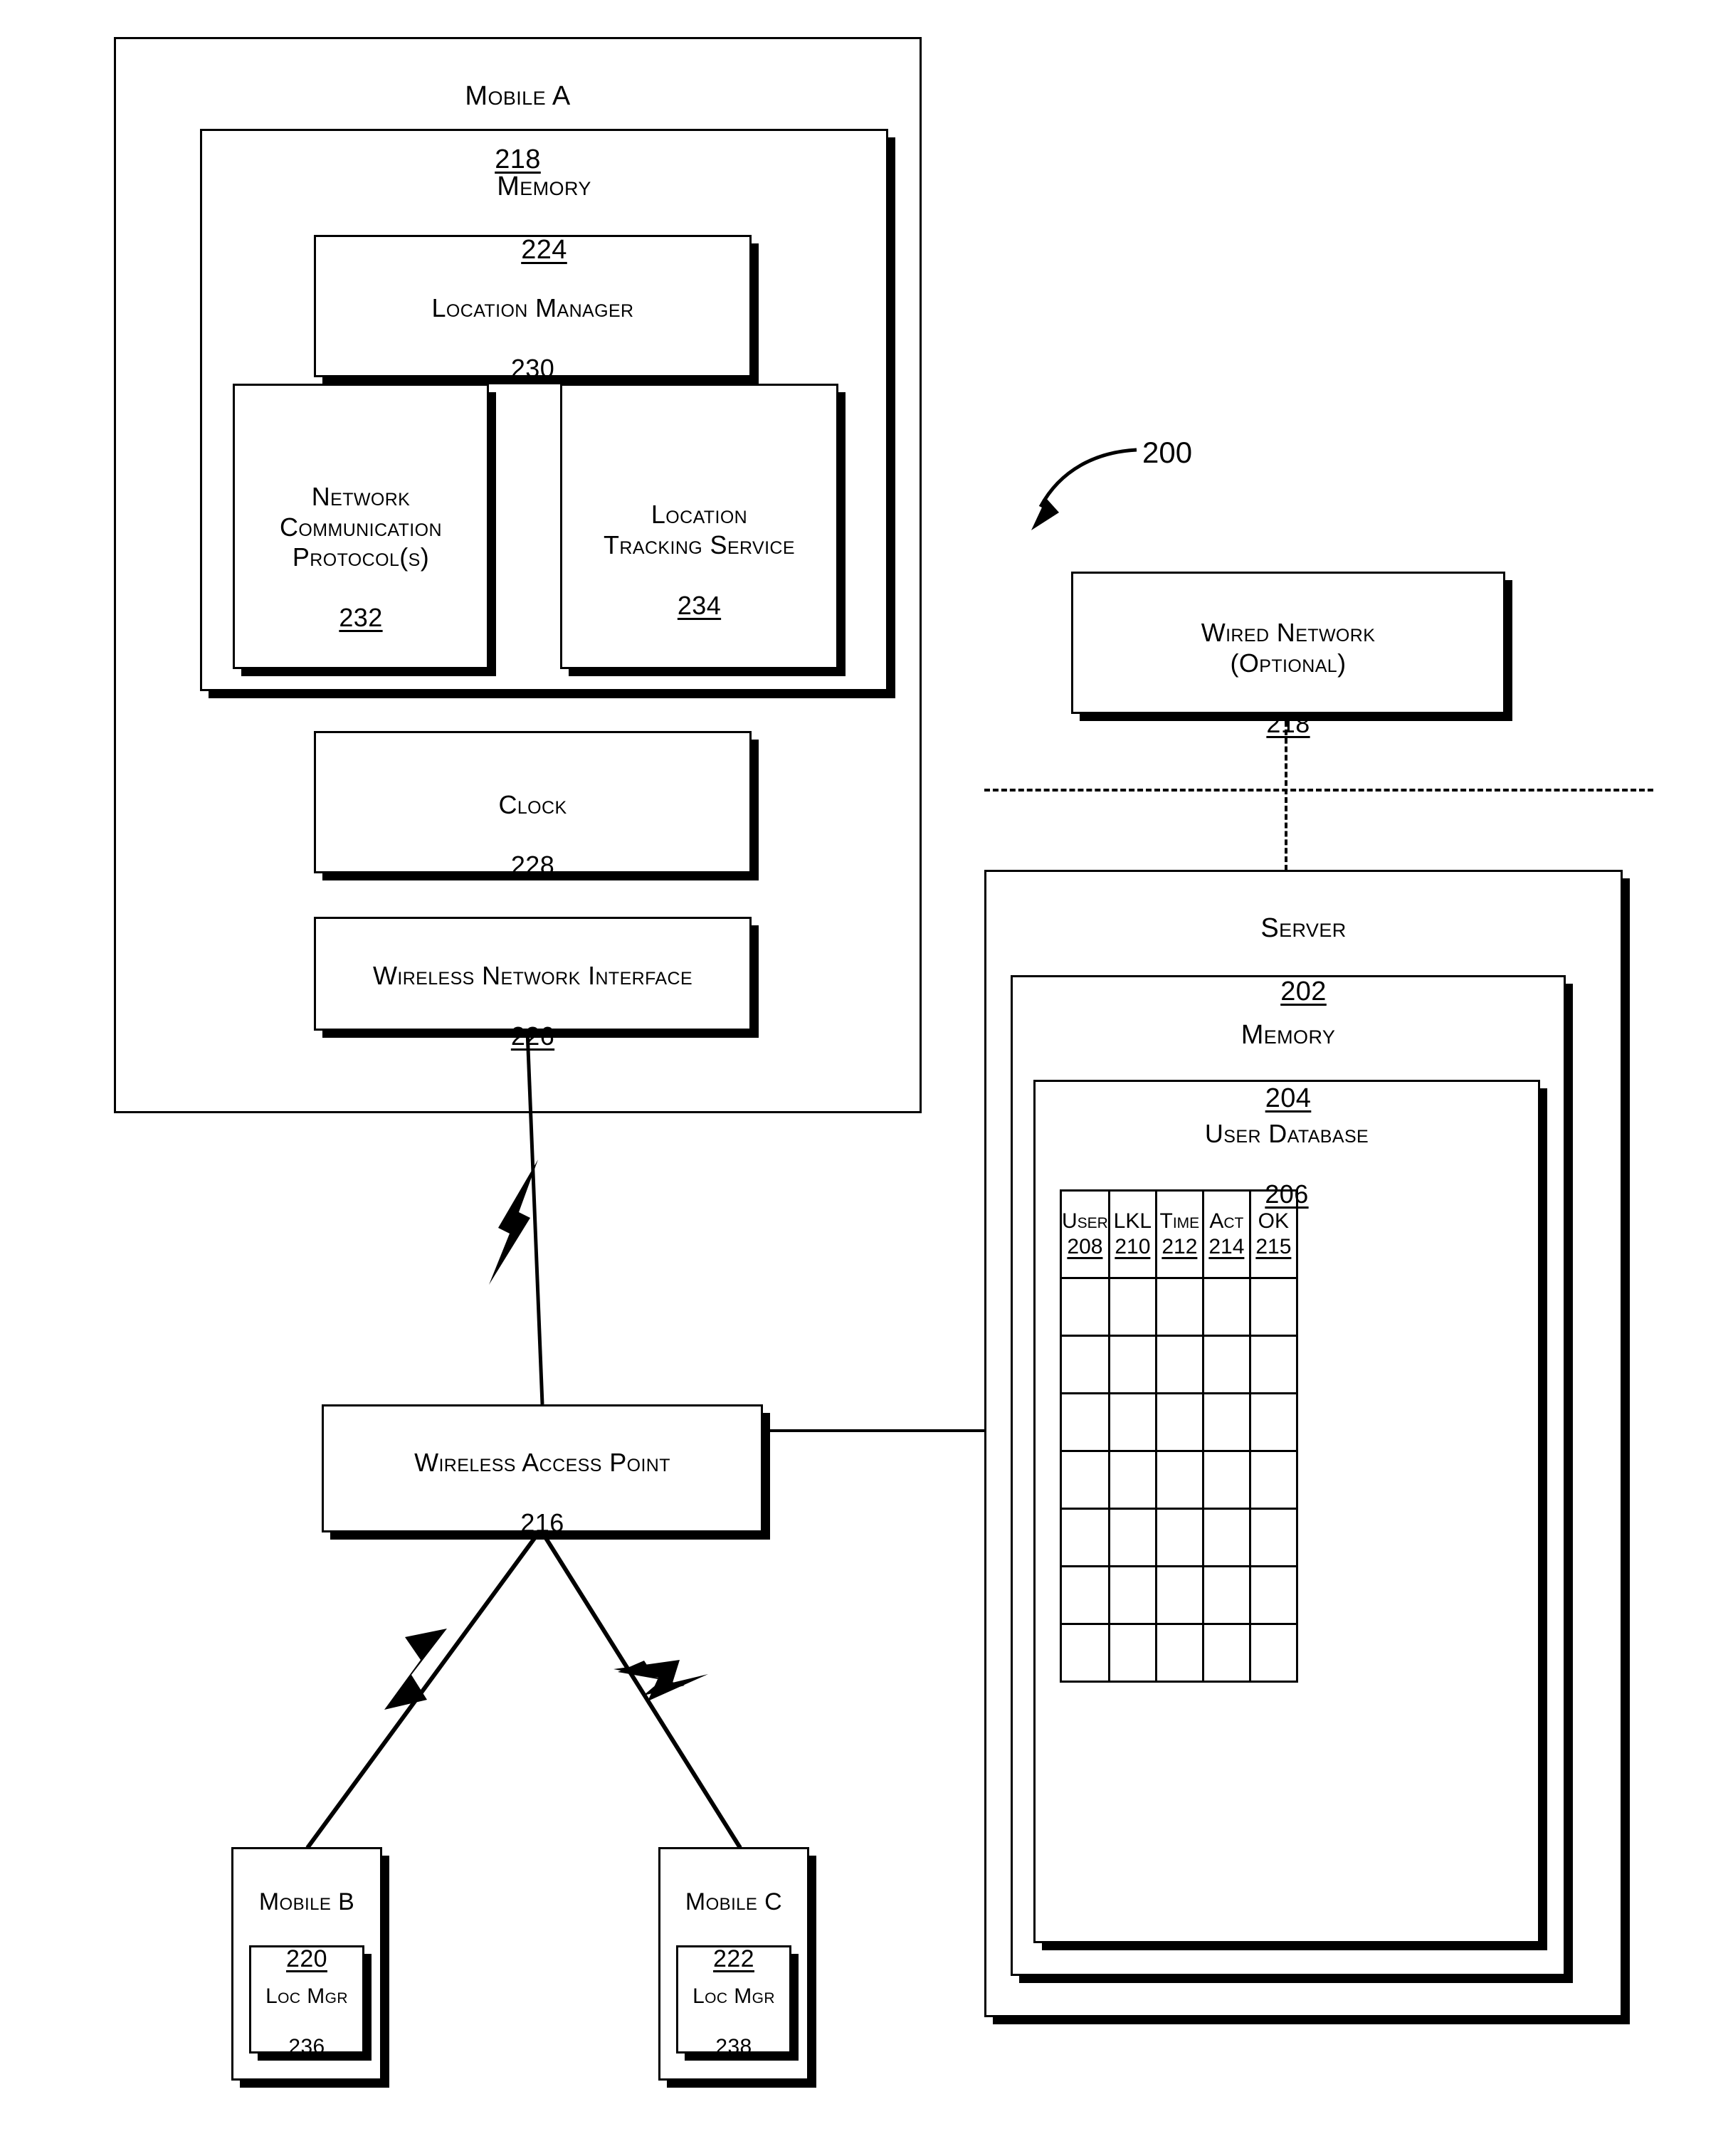 This screenshot has width=1733, height=2156. Describe the element at coordinates (1286, 1164) in the screenshot. I see `user-database-title: User Database 206` at that location.